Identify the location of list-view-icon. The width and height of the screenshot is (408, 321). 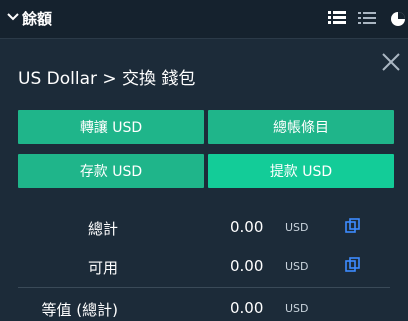
(337, 18).